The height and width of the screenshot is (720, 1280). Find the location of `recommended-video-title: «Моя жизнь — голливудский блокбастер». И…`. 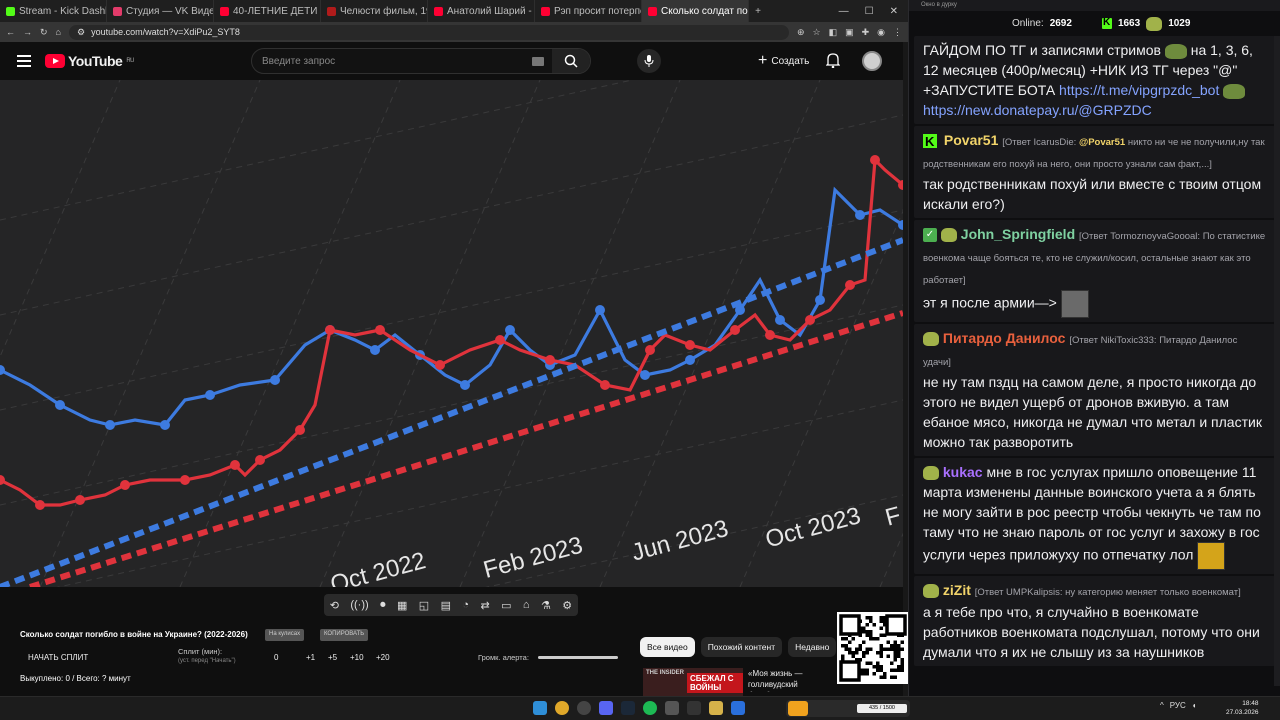

recommended-video-title: «Моя жизнь — голливудский блокбастер». И… is located at coordinates (793, 680).